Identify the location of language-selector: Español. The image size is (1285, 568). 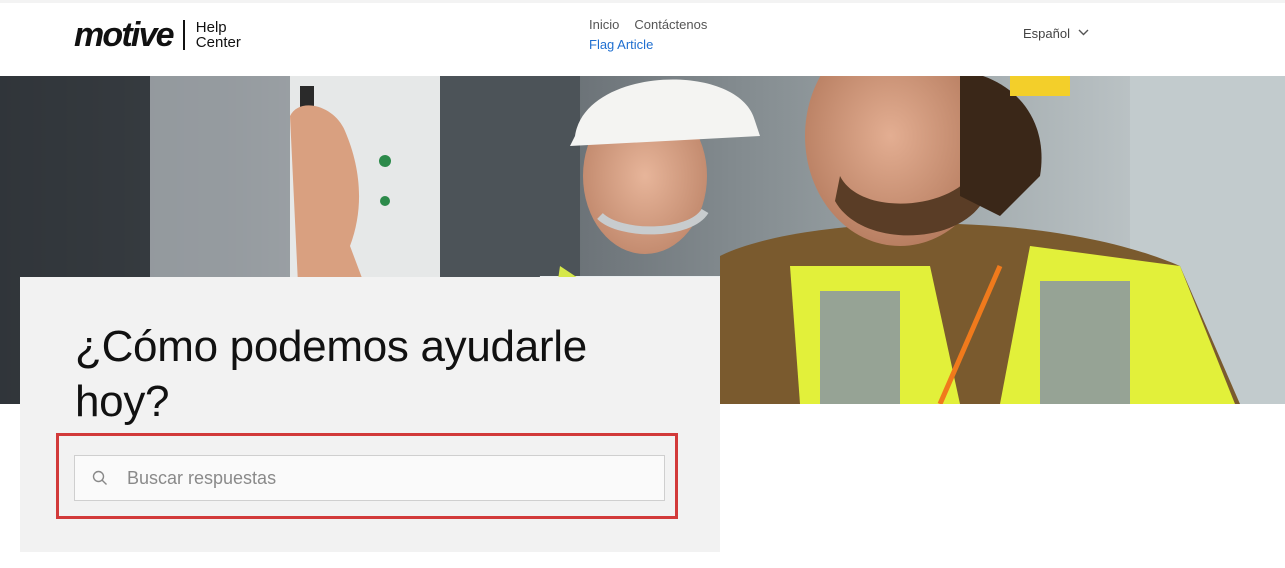
(1056, 33).